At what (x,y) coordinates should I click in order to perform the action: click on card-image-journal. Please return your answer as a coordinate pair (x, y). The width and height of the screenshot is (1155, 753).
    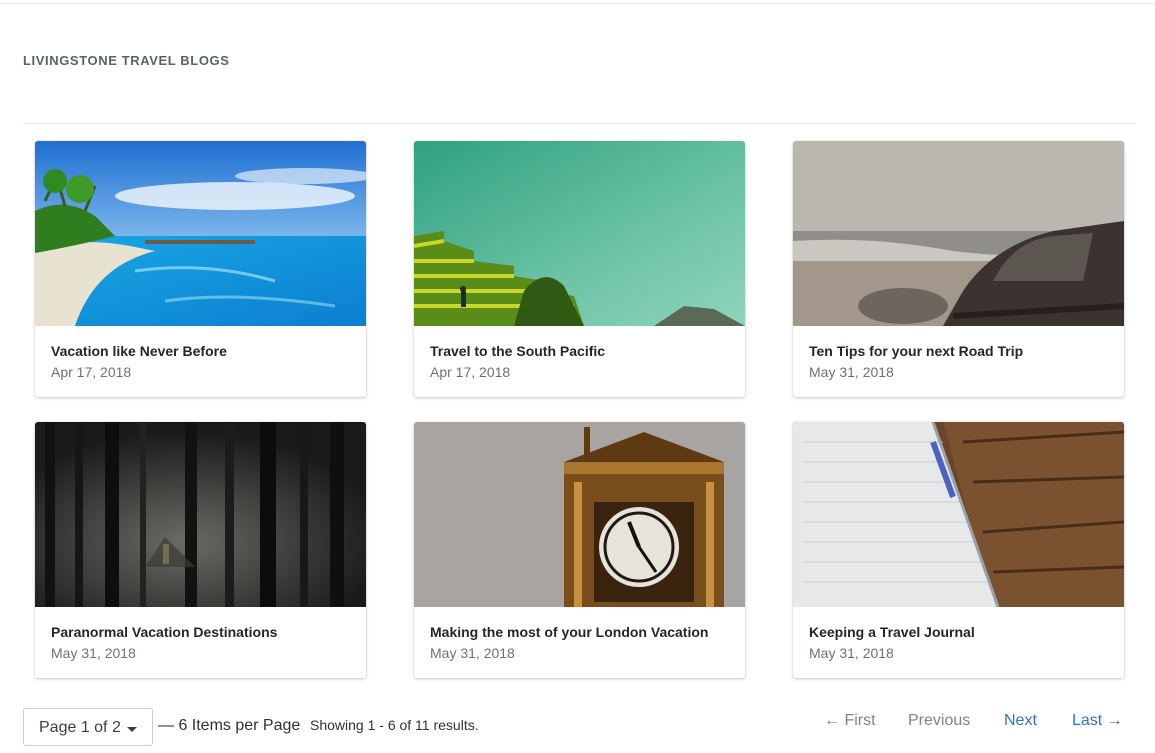
    Looking at the image, I should click on (958, 514).